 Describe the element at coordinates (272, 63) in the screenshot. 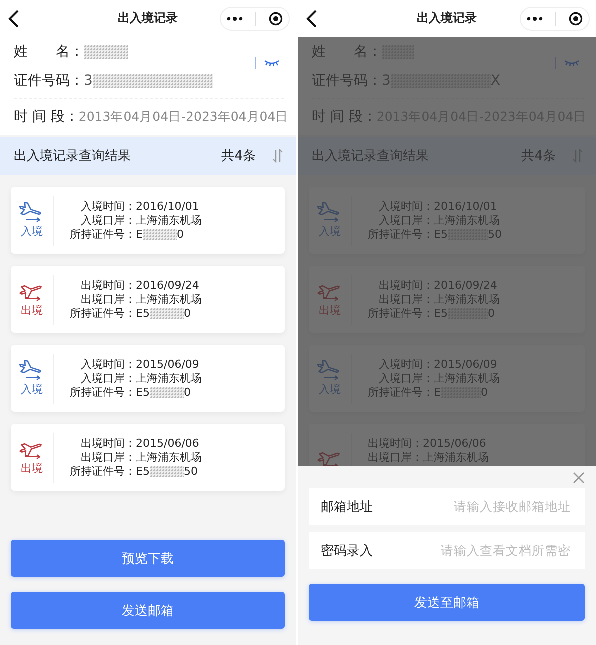

I see `eye-closed-icon` at that location.